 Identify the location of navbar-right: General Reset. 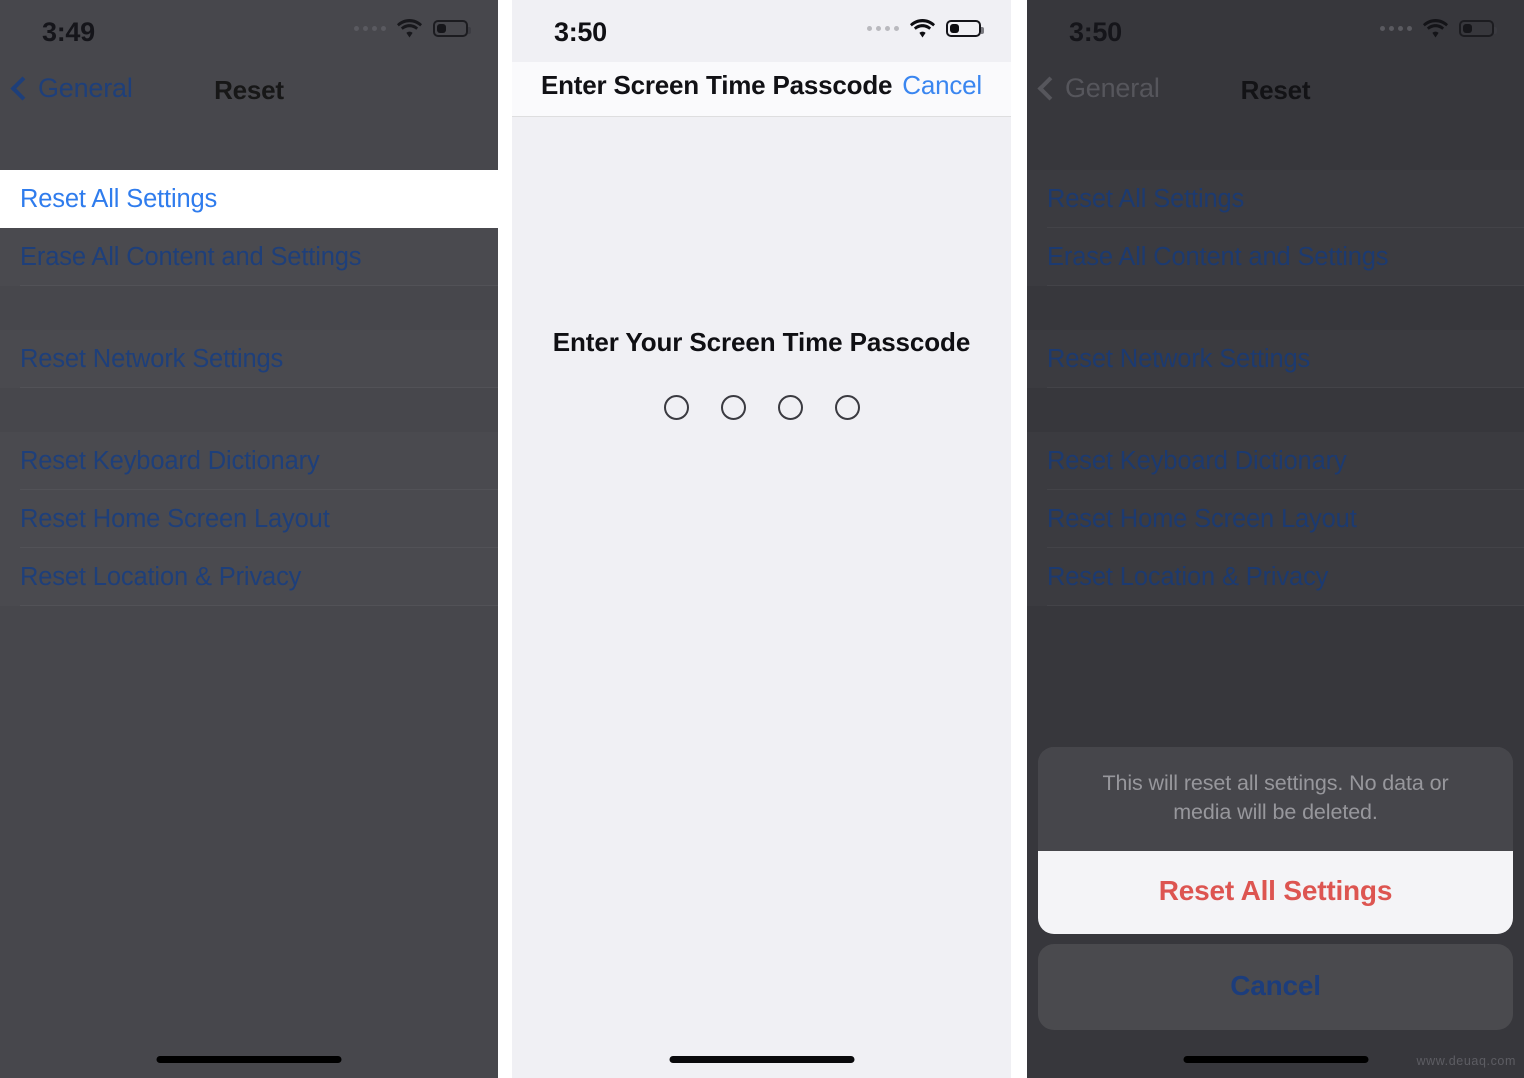
(1275, 93).